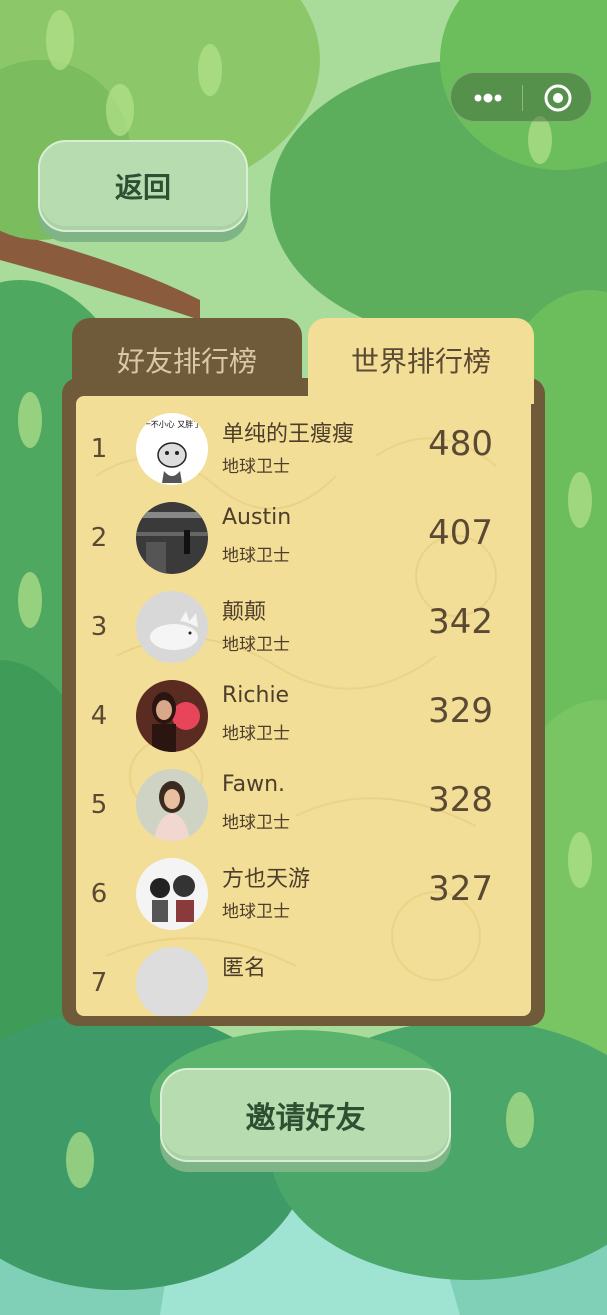 The width and height of the screenshot is (607, 1315). Describe the element at coordinates (303, 535) in the screenshot. I see `leaderboard-row: 2 Austin 地球卫士 407` at that location.